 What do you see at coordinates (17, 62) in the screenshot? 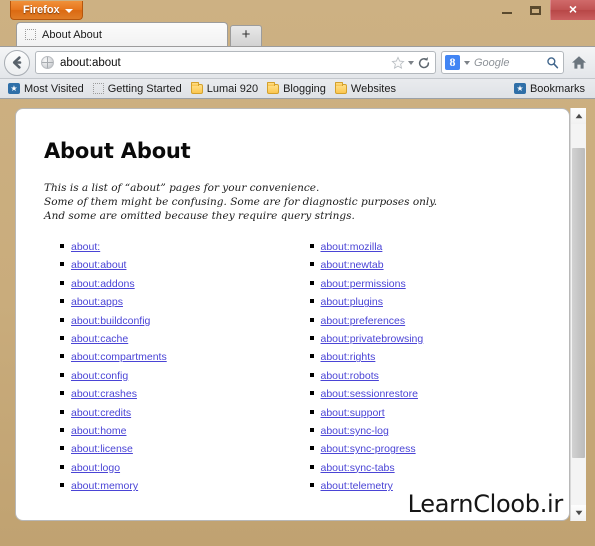
I see `back-button` at bounding box center [17, 62].